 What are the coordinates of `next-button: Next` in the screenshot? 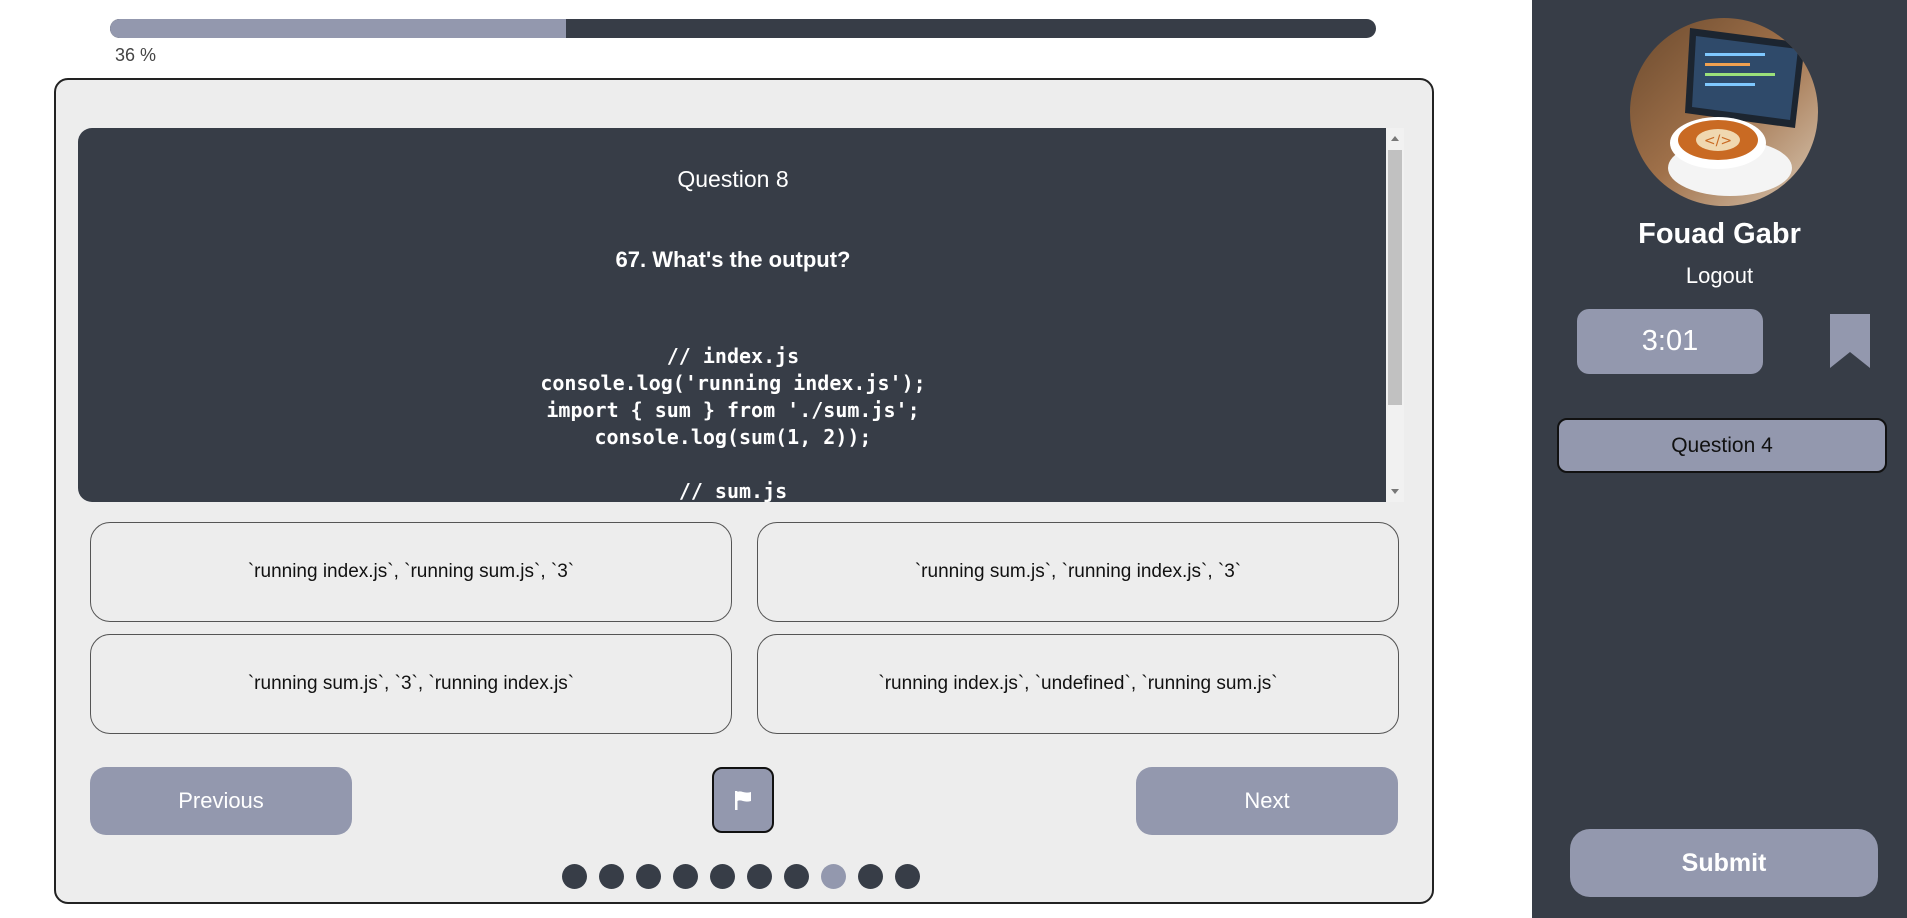 It's located at (1267, 801).